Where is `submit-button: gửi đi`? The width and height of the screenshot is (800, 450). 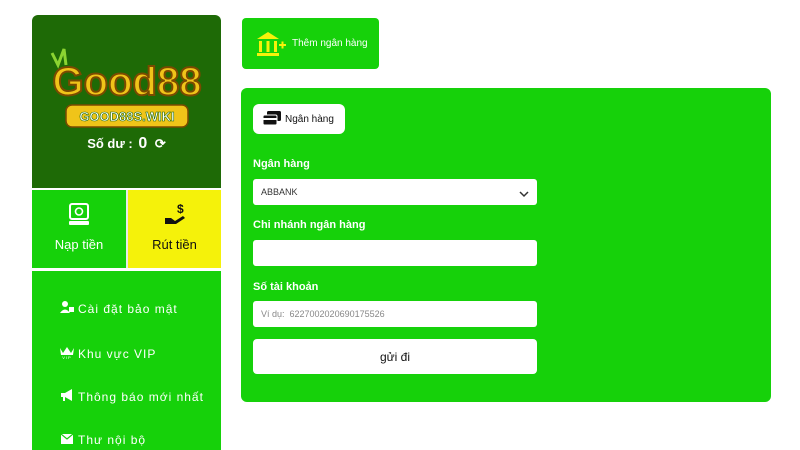 submit-button: gửi đi is located at coordinates (395, 356).